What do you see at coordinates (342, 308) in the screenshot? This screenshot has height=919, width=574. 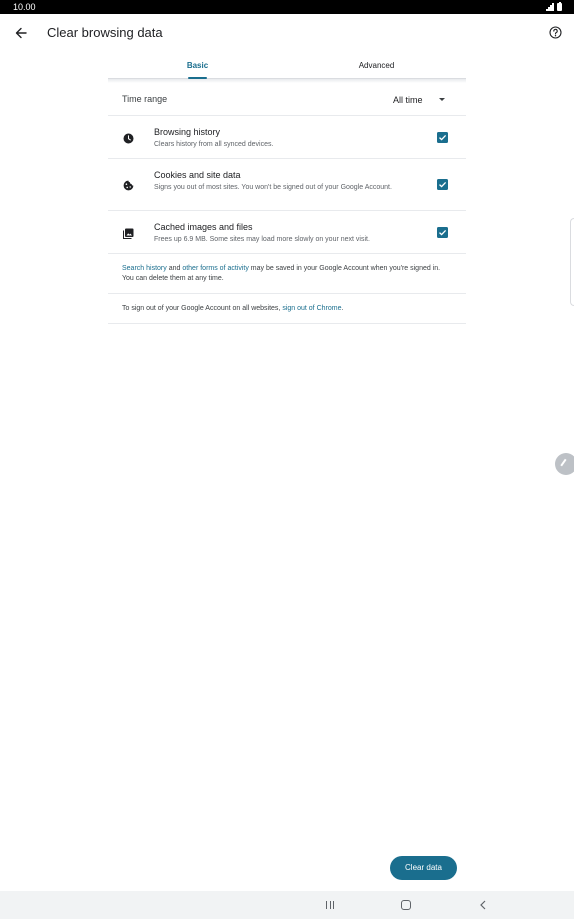 I see `info-text: .` at bounding box center [342, 308].